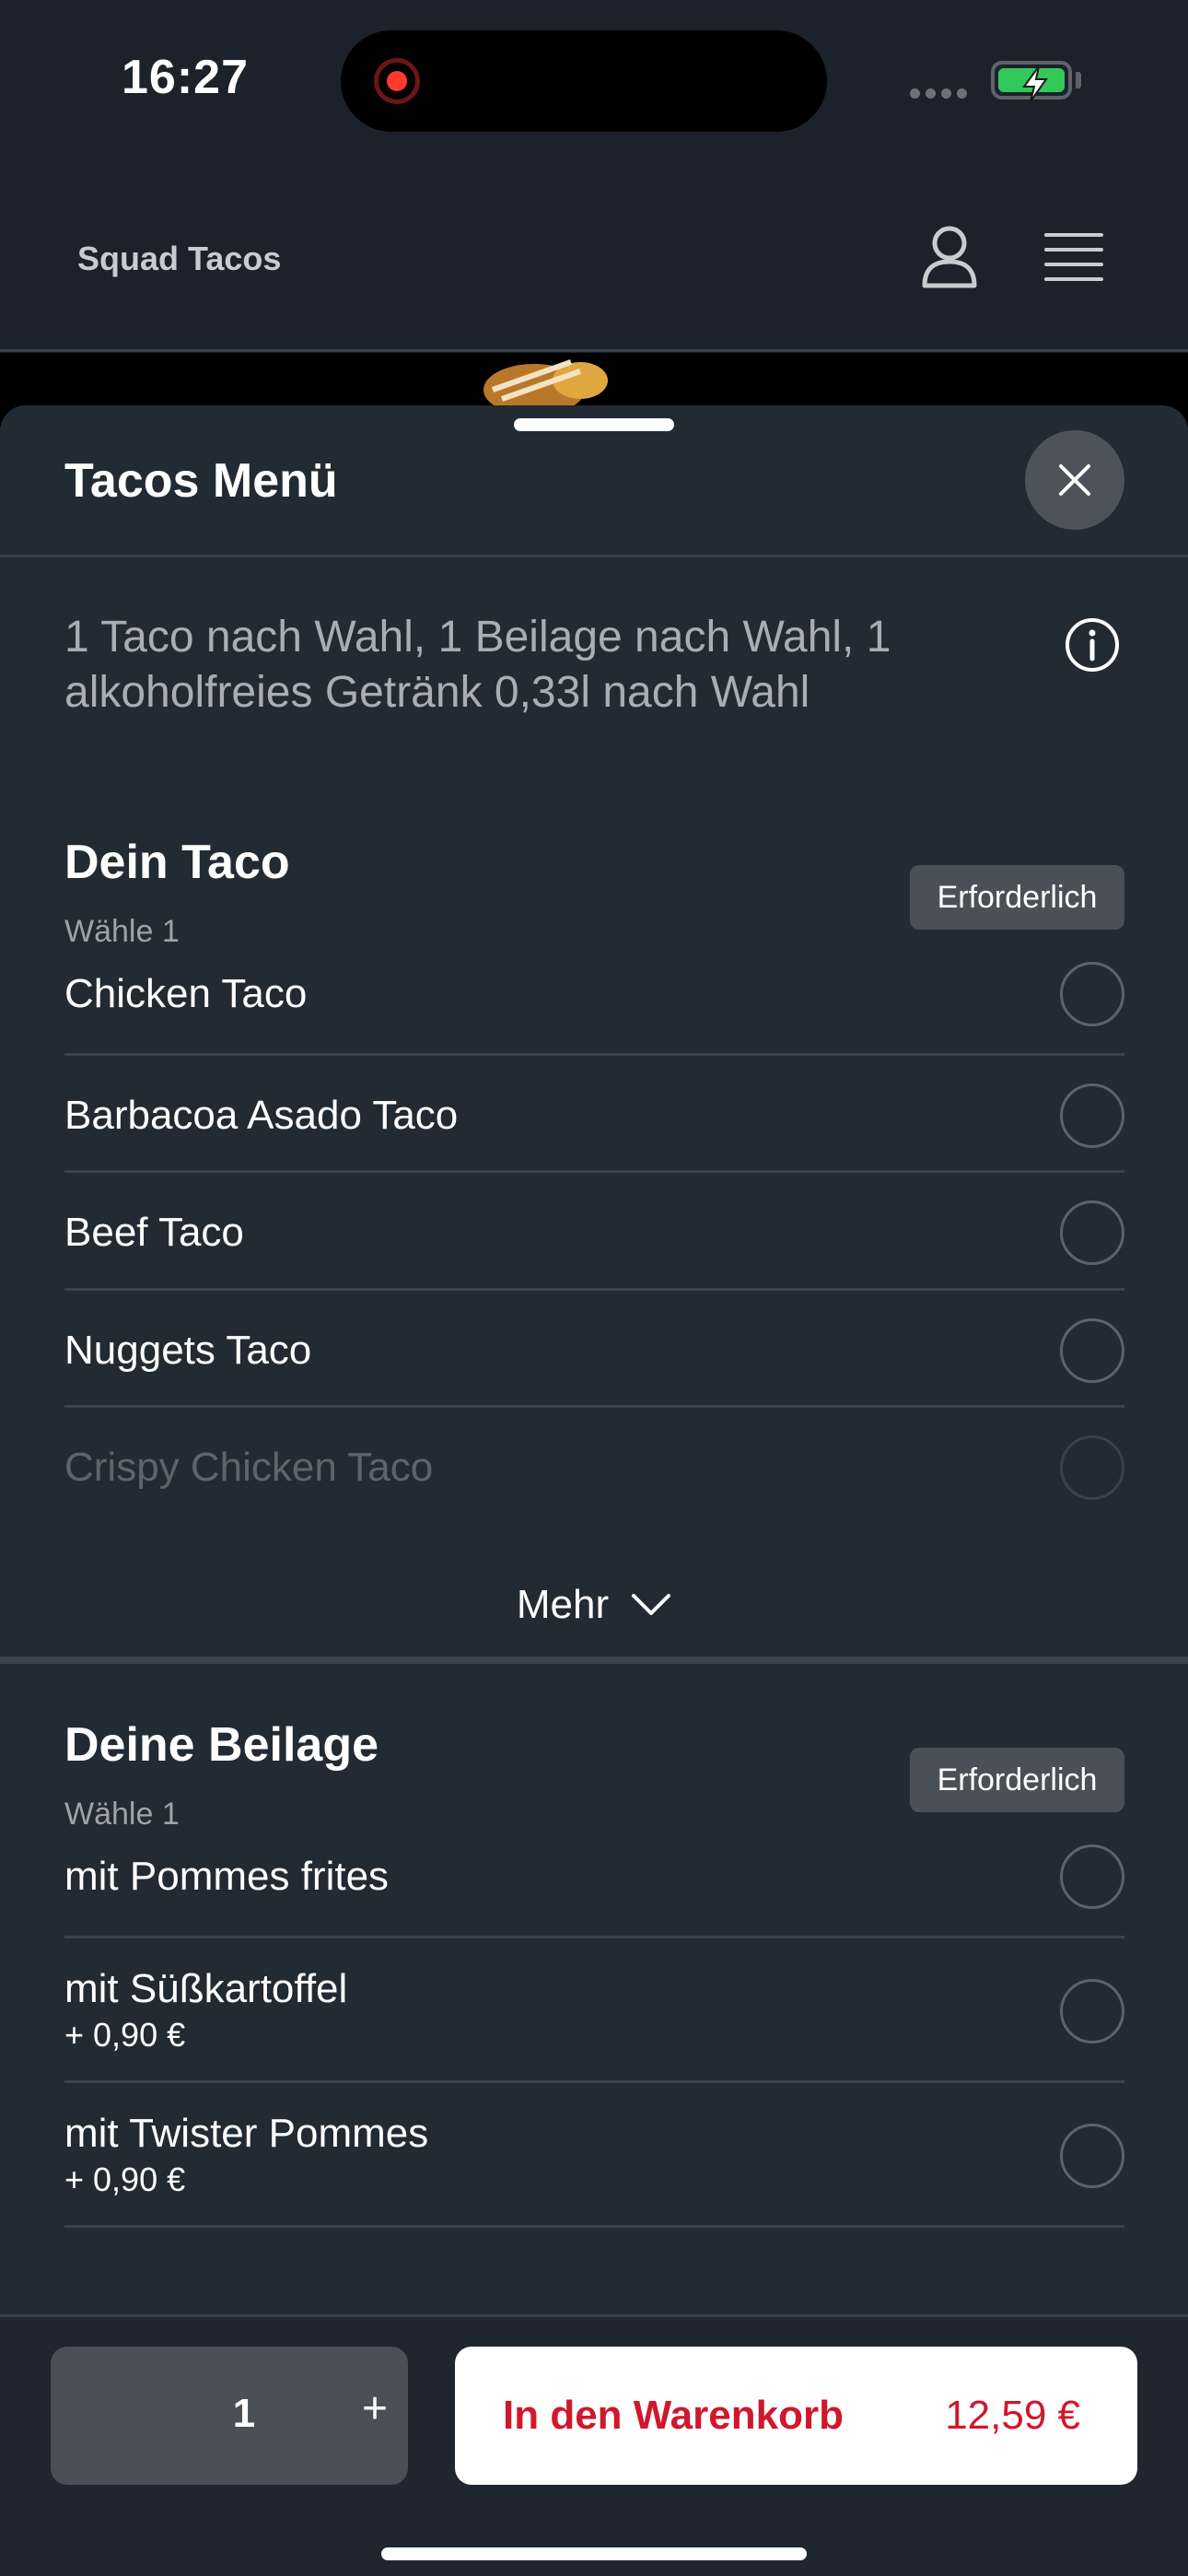  I want to click on section-title-side: Deine Beilage, so click(221, 1745).